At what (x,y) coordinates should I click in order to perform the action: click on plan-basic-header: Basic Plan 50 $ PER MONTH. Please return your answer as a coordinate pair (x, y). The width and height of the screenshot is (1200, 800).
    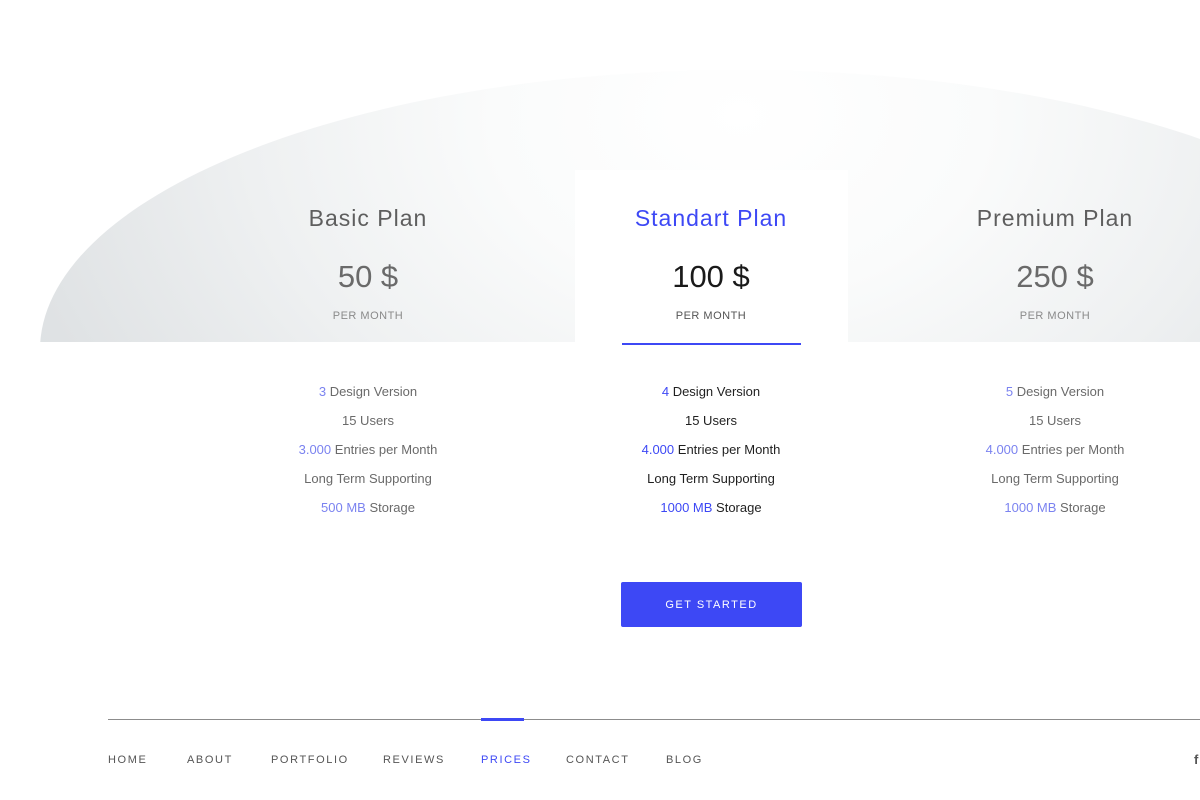
    Looking at the image, I should click on (368, 261).